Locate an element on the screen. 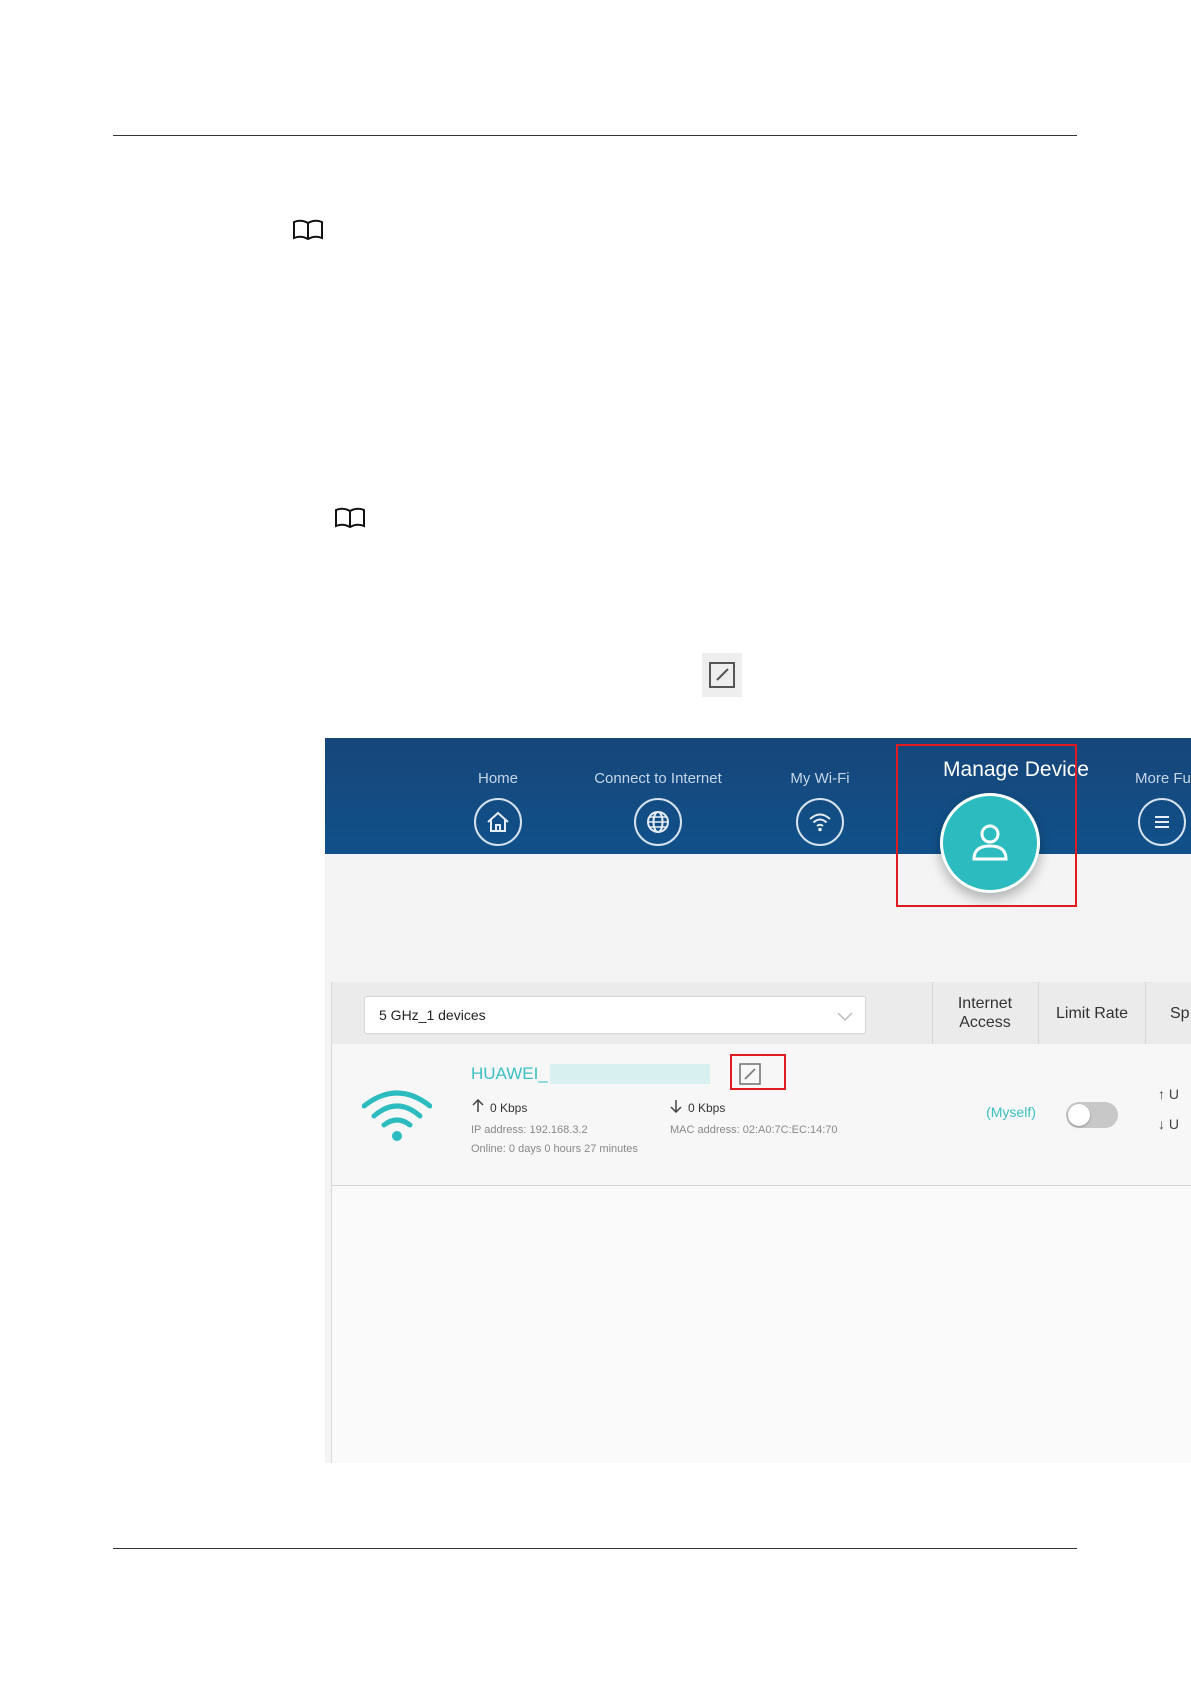  edit-icon is located at coordinates (722, 675).